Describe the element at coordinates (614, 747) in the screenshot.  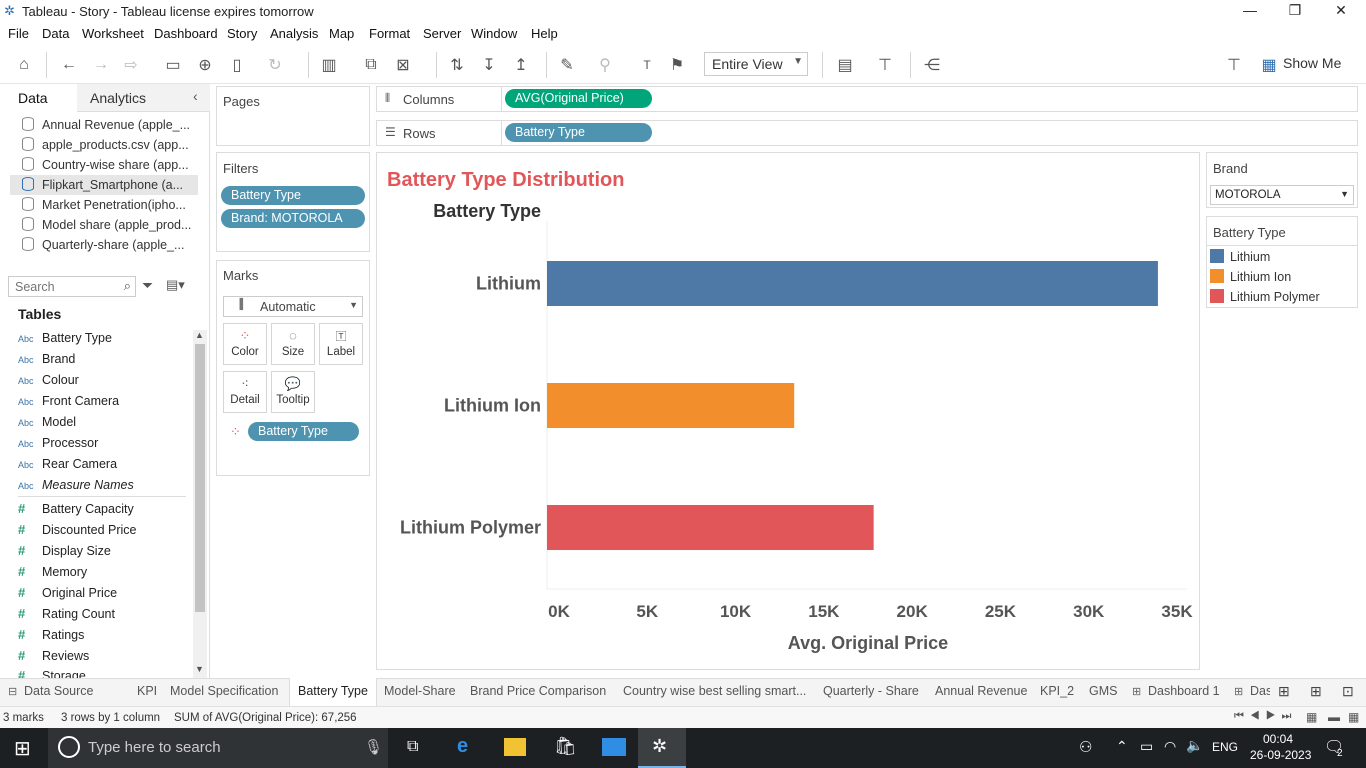
I see `mail-icon` at that location.